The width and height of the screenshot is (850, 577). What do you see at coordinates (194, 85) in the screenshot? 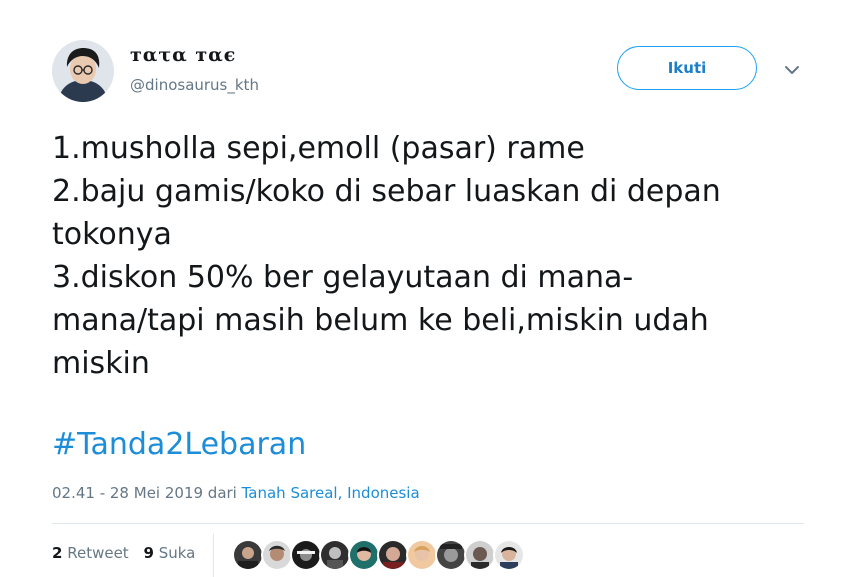
I see `user-handle: @dinosaurus_kth` at bounding box center [194, 85].